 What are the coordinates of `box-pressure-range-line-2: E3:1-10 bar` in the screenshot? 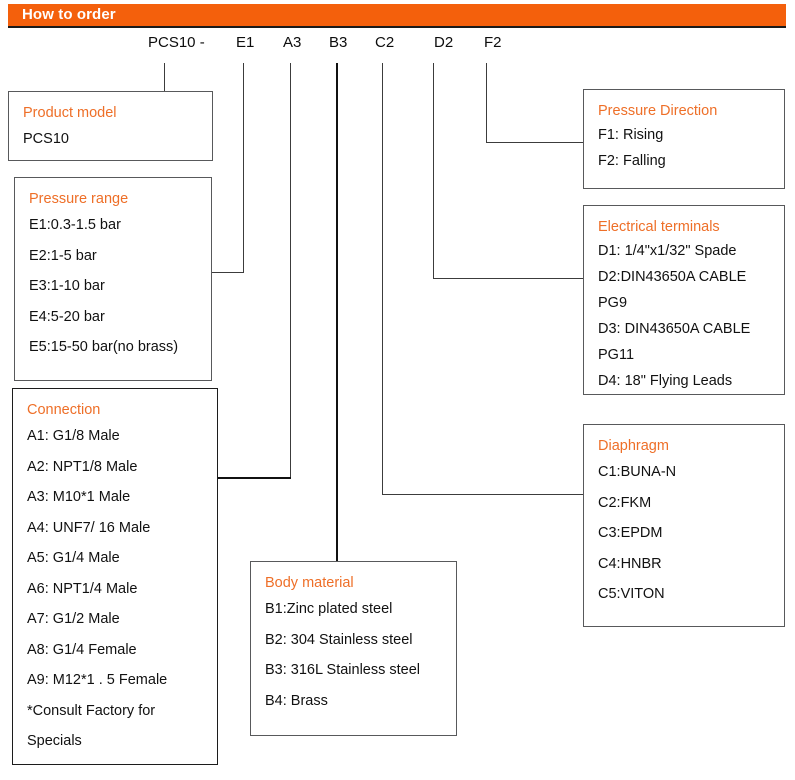 It's located at (67, 286).